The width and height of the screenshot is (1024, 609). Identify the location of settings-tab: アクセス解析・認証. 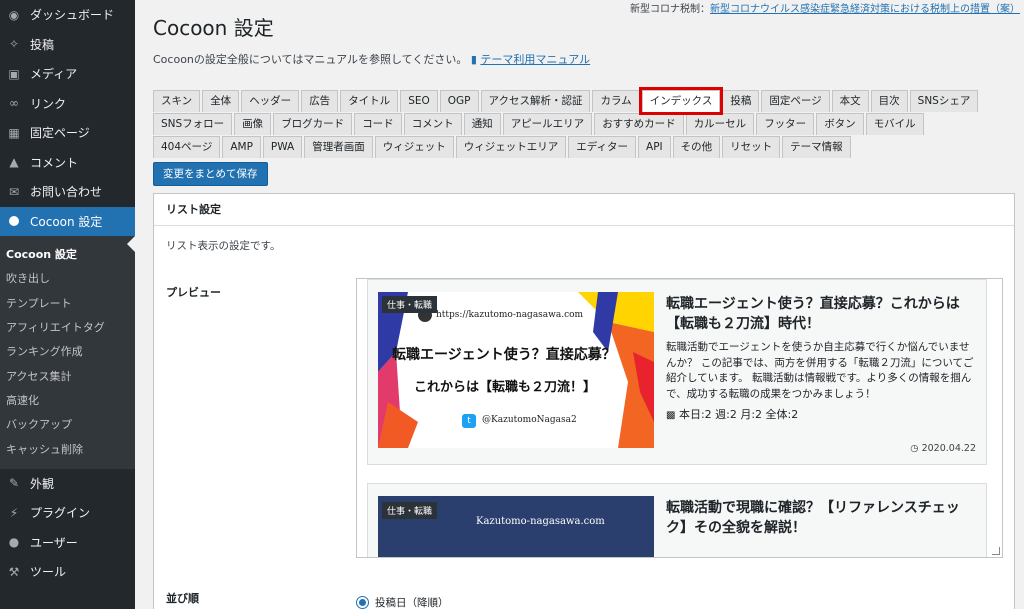
(535, 101).